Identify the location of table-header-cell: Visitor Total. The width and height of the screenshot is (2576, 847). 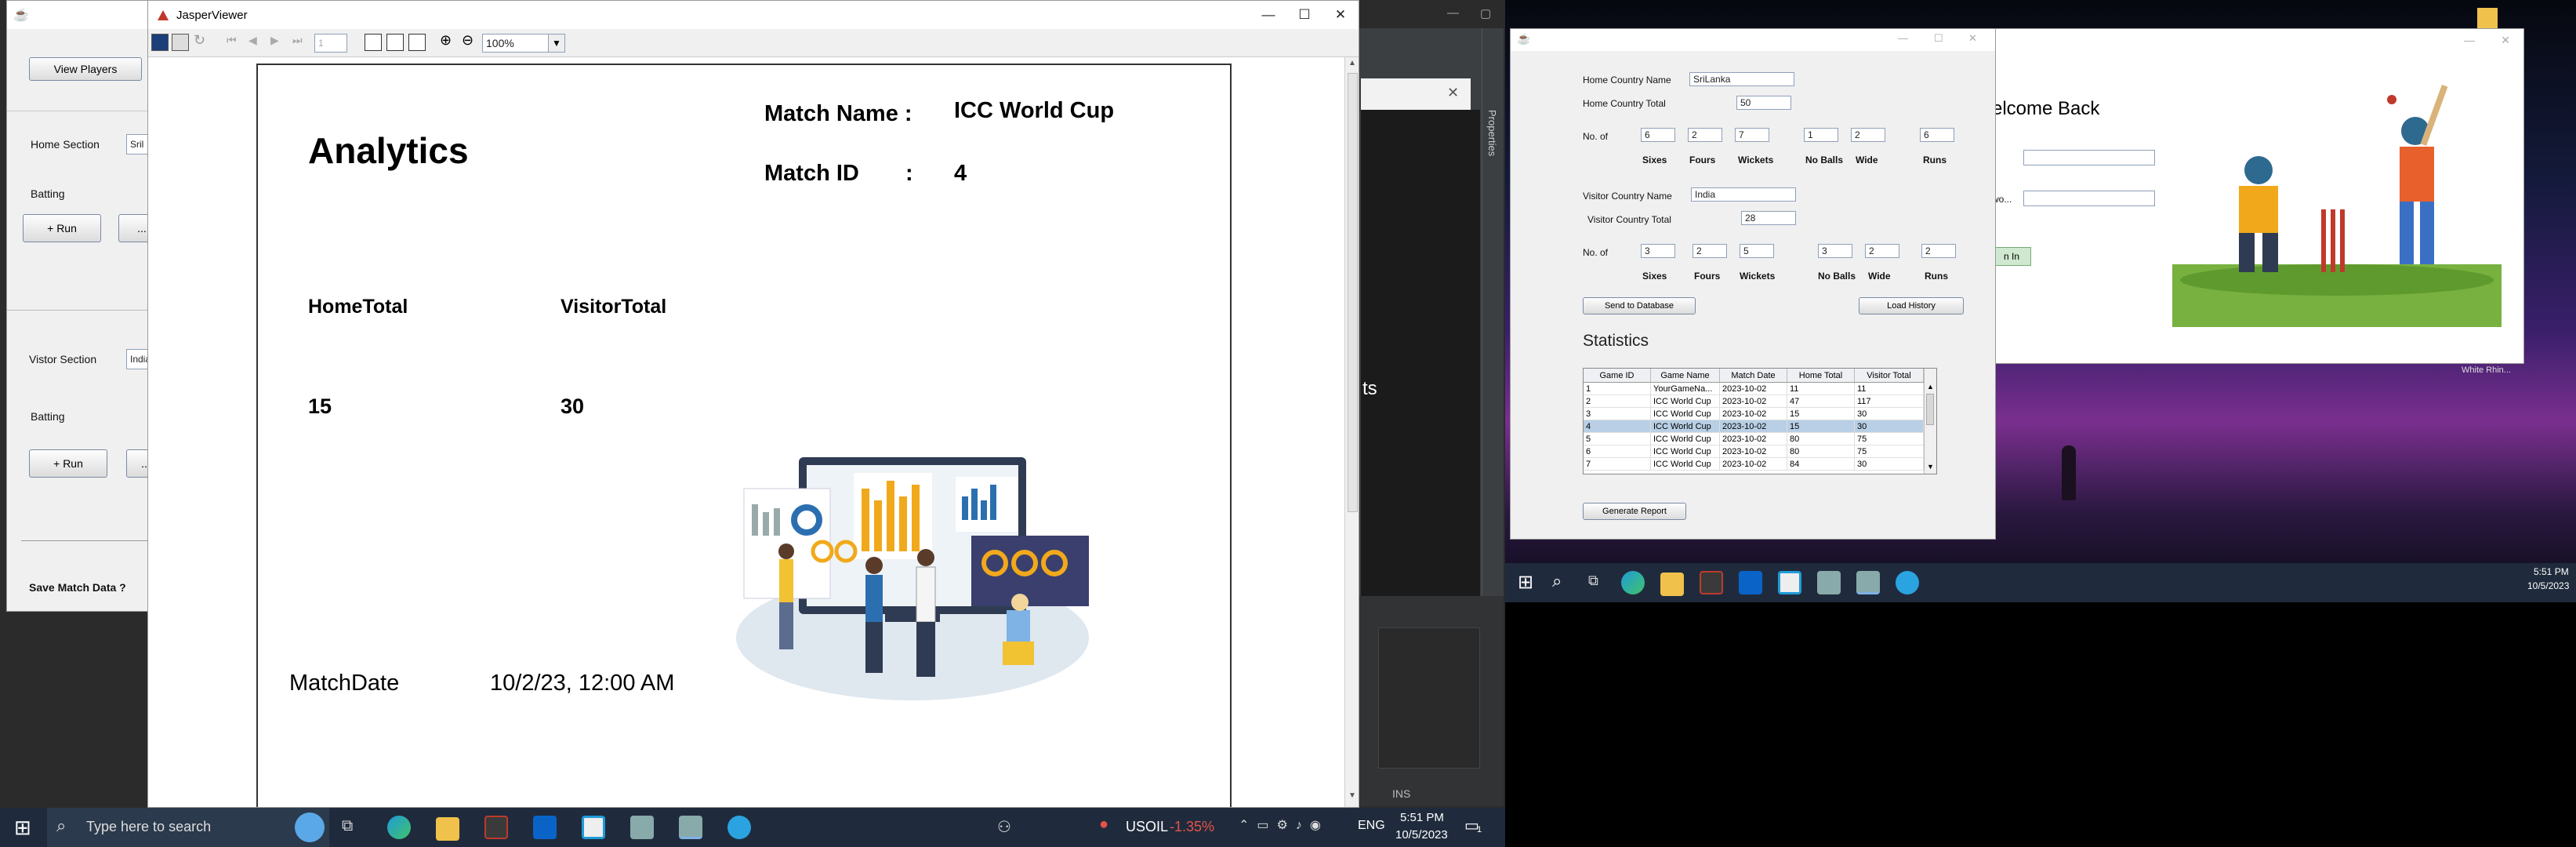
(1889, 375).